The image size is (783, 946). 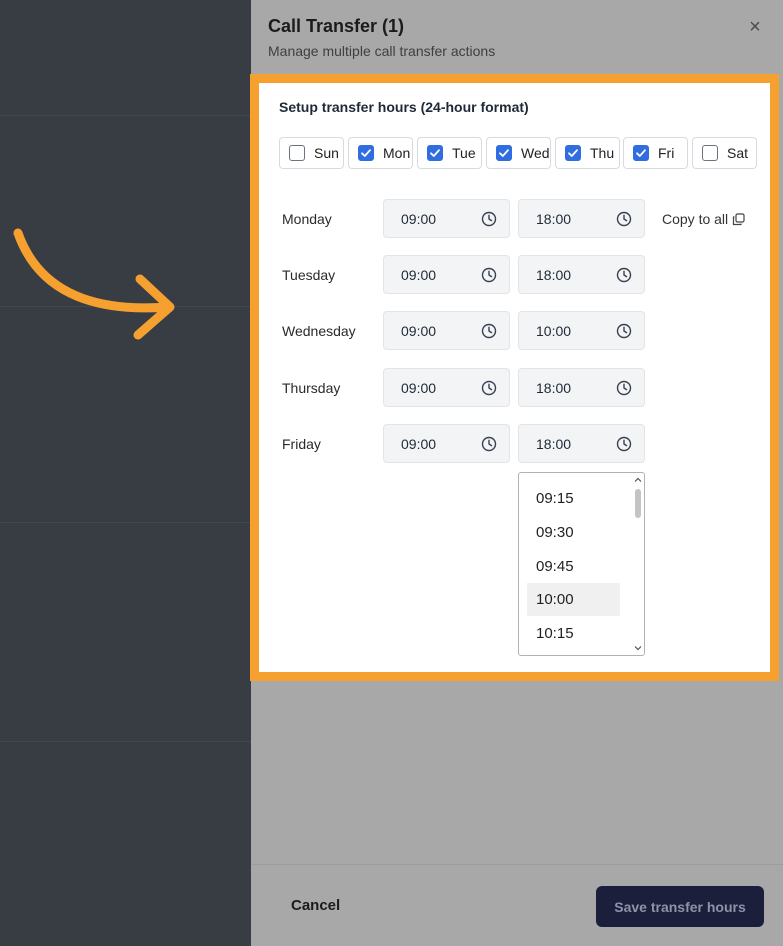 What do you see at coordinates (666, 153) in the screenshot?
I see `day-label: Fri` at bounding box center [666, 153].